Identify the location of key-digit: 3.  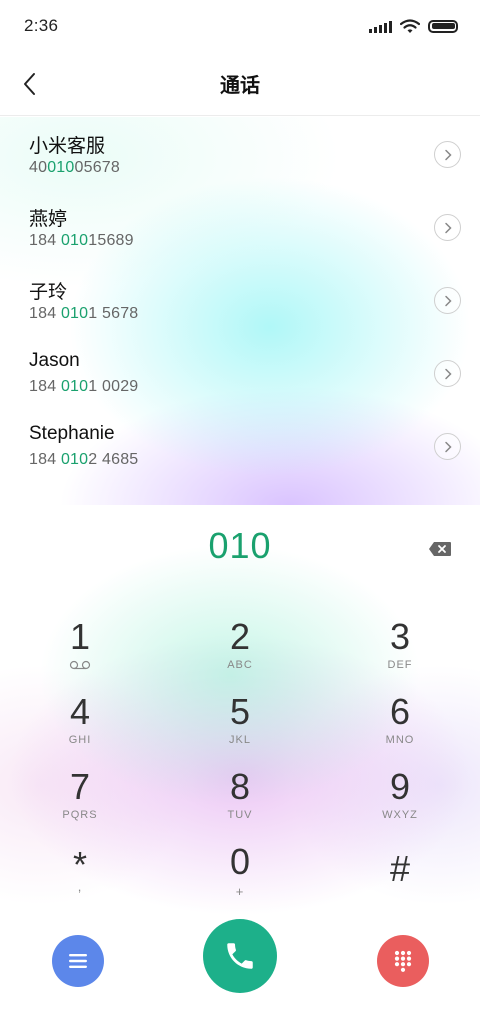
(400, 636).